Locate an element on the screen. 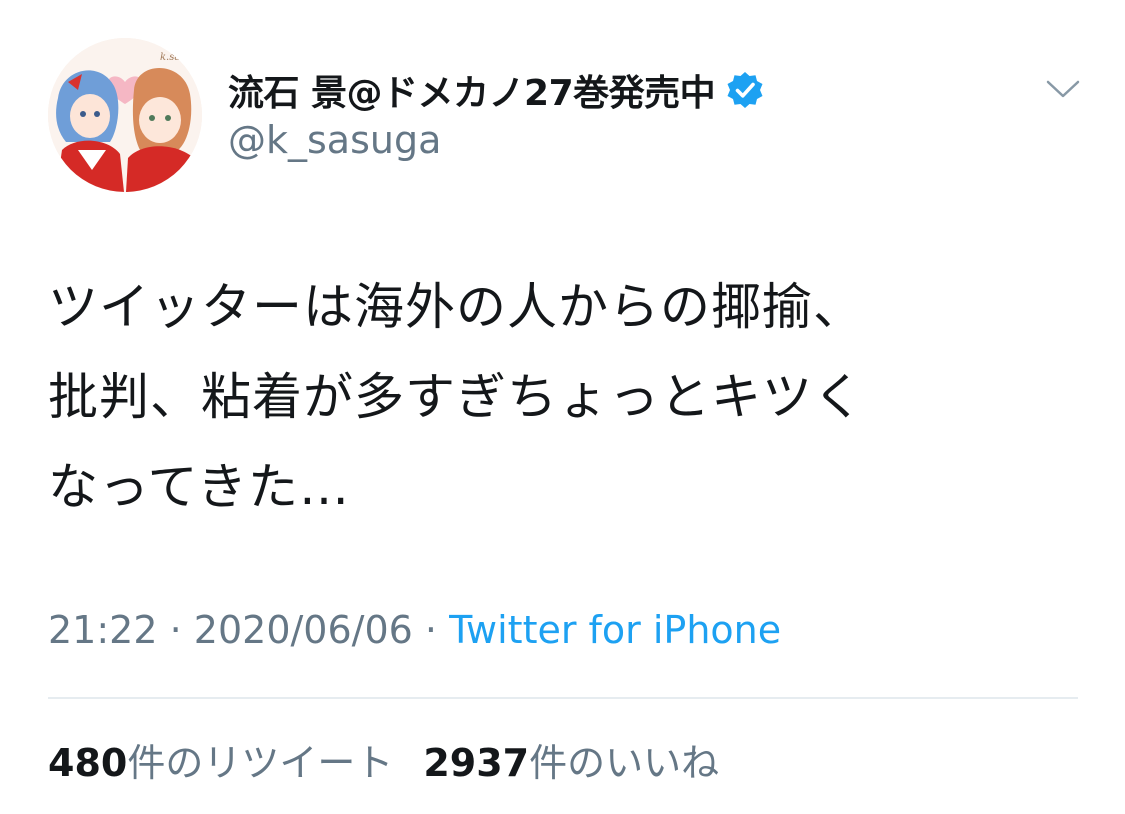  tweet-source-link: Twitter for iPhone is located at coordinates (615, 630).